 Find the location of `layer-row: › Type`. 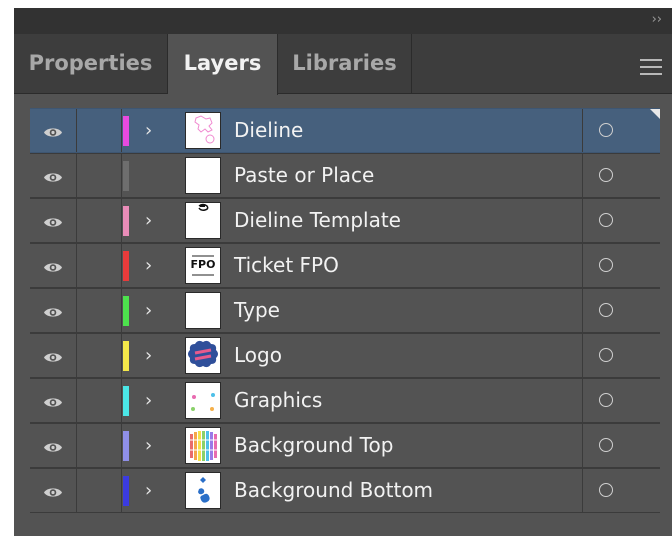

layer-row: › Type is located at coordinates (345, 310).